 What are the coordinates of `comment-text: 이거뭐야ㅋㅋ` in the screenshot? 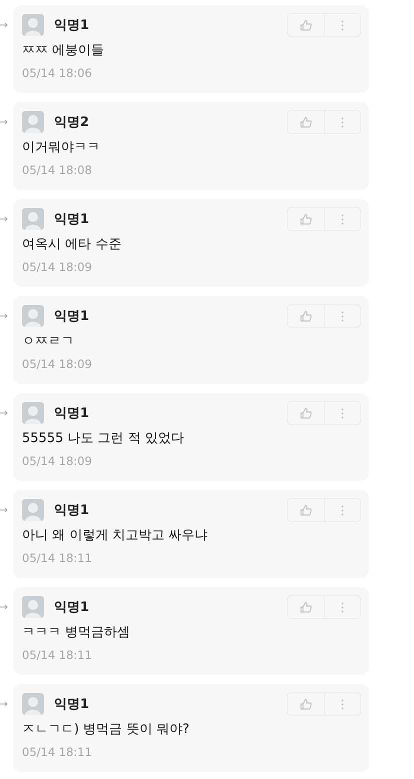 It's located at (61, 148).